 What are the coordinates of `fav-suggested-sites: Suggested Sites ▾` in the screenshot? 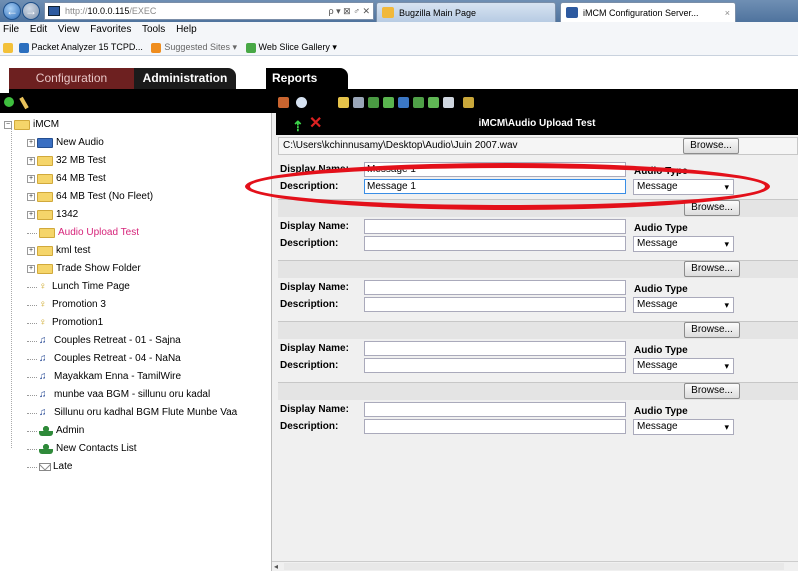 It's located at (194, 47).